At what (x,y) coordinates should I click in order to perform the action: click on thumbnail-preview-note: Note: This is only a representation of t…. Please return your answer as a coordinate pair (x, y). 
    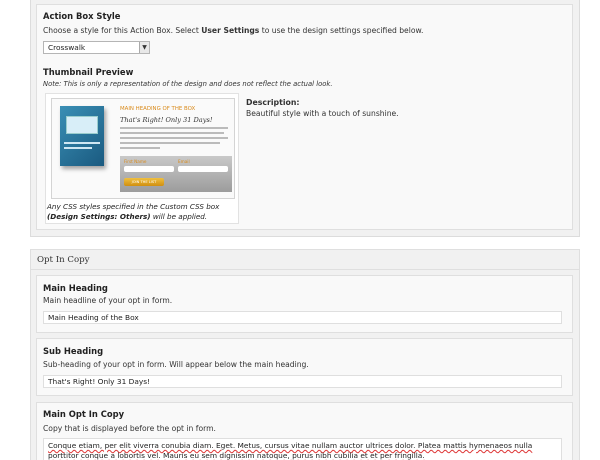
    Looking at the image, I should click on (188, 84).